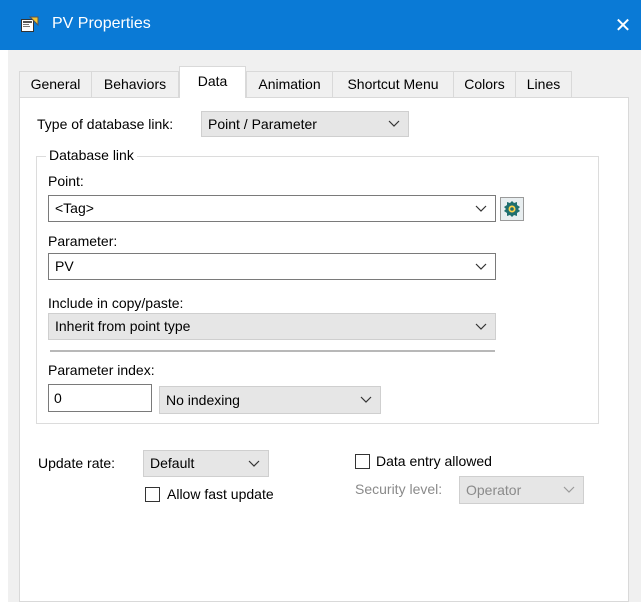  I want to click on tab-general: General, so click(55, 84).